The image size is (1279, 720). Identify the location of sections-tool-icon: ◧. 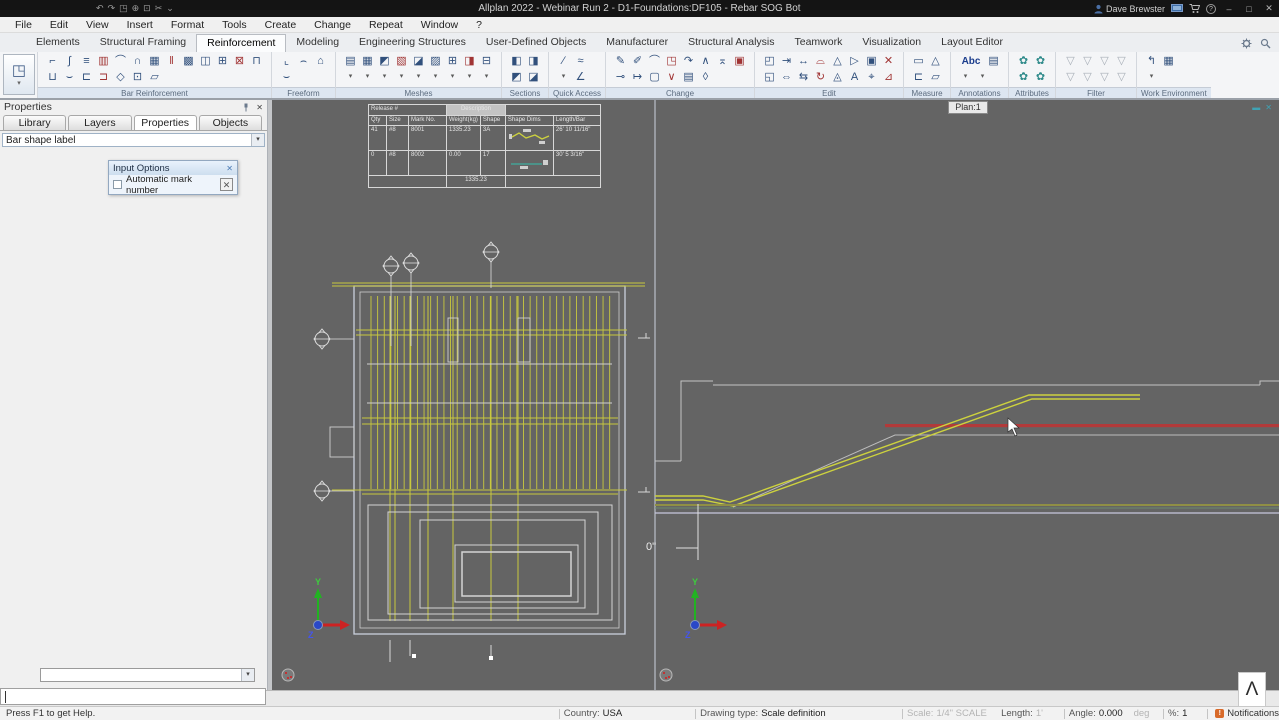
(516, 61).